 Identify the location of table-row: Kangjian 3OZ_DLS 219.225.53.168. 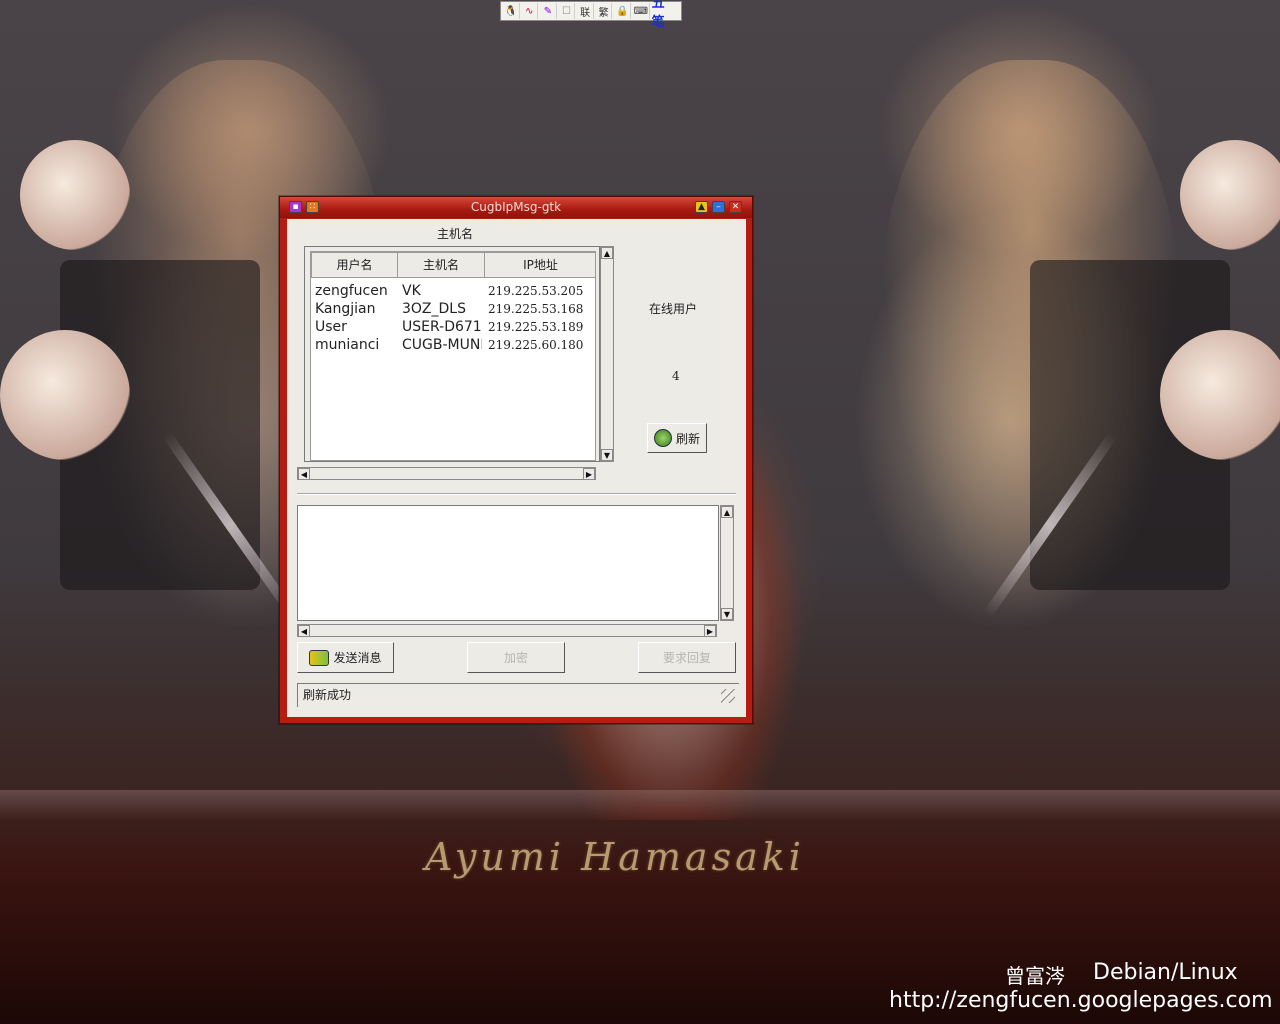
(453, 310).